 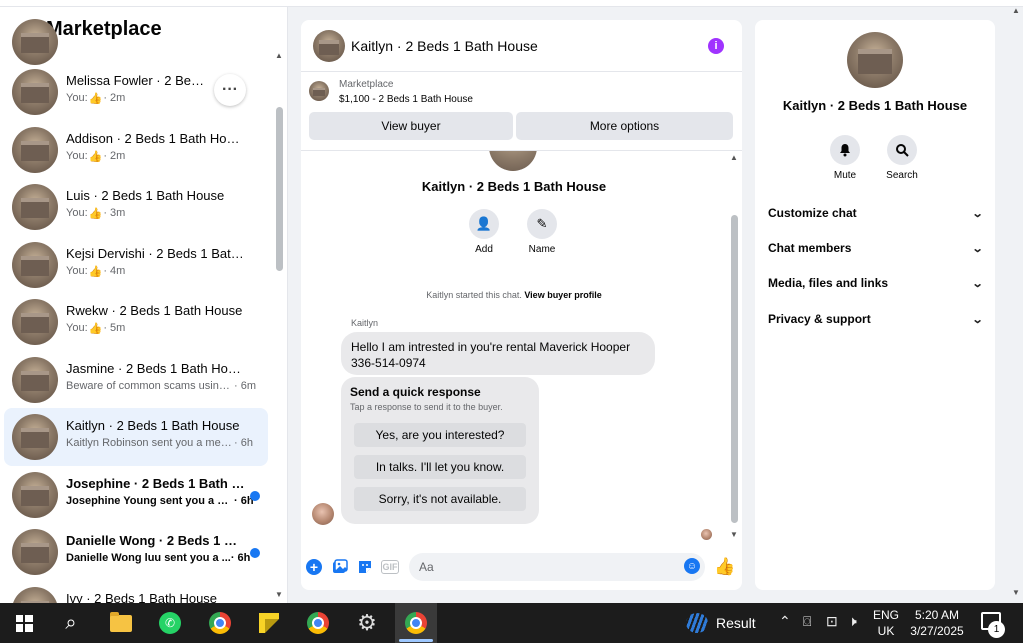 I want to click on plus-icon: +, so click(x=314, y=567).